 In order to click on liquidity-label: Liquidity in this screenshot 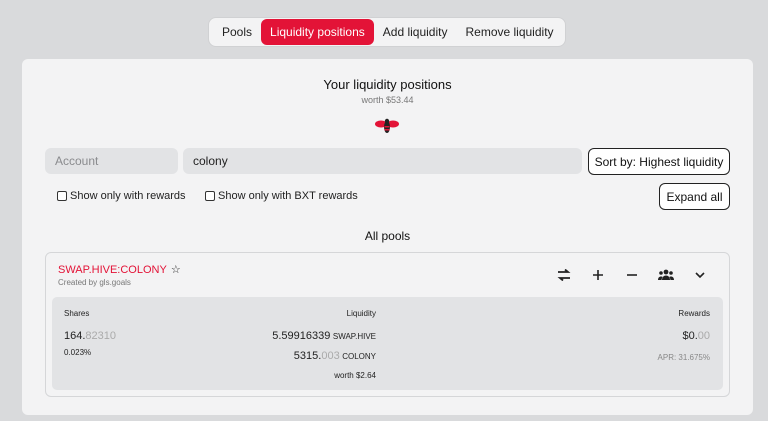, I will do `click(361, 313)`.